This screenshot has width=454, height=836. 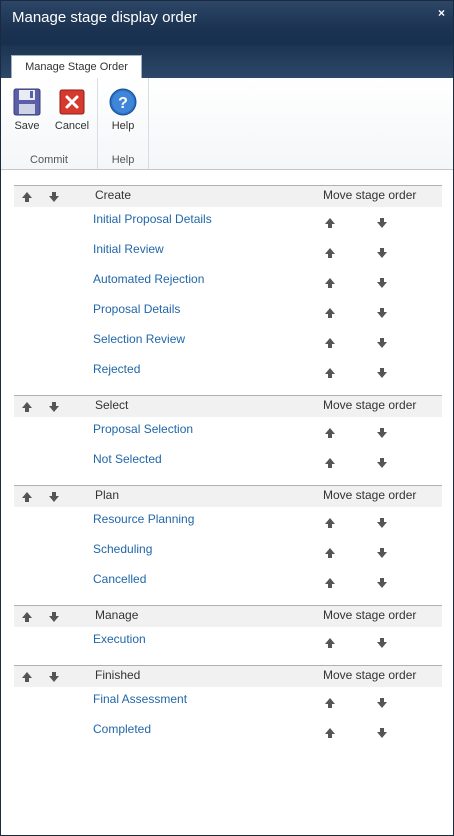 What do you see at coordinates (228, 582) in the screenshot?
I see `stage-item-row: Cancelled` at bounding box center [228, 582].